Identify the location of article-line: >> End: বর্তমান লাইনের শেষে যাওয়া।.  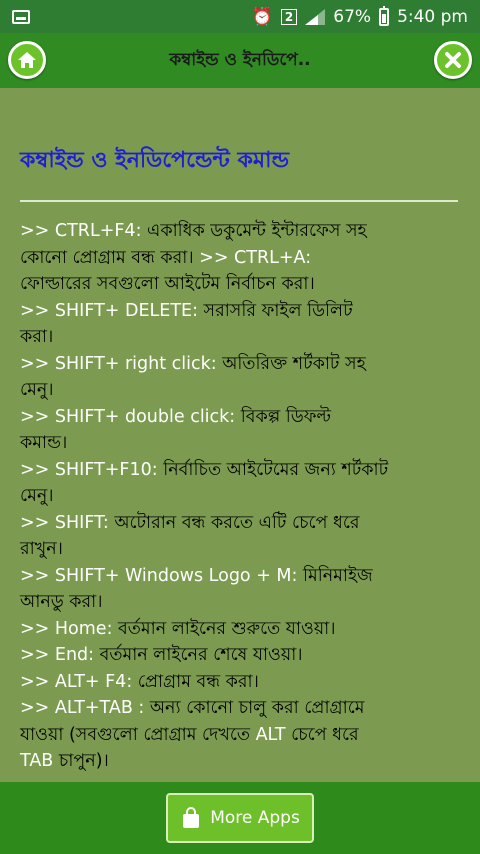
(161, 655).